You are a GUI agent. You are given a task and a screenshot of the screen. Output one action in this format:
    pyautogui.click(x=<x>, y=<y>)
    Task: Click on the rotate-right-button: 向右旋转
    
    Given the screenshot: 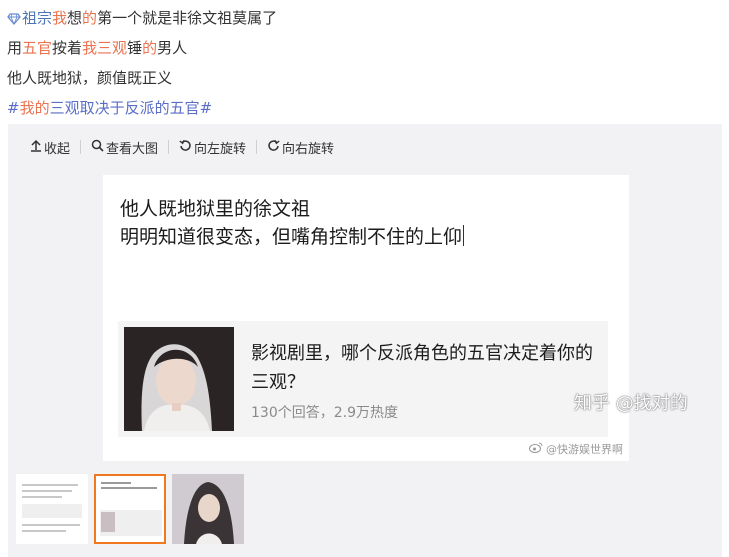 What is the action you would take?
    pyautogui.click(x=300, y=147)
    